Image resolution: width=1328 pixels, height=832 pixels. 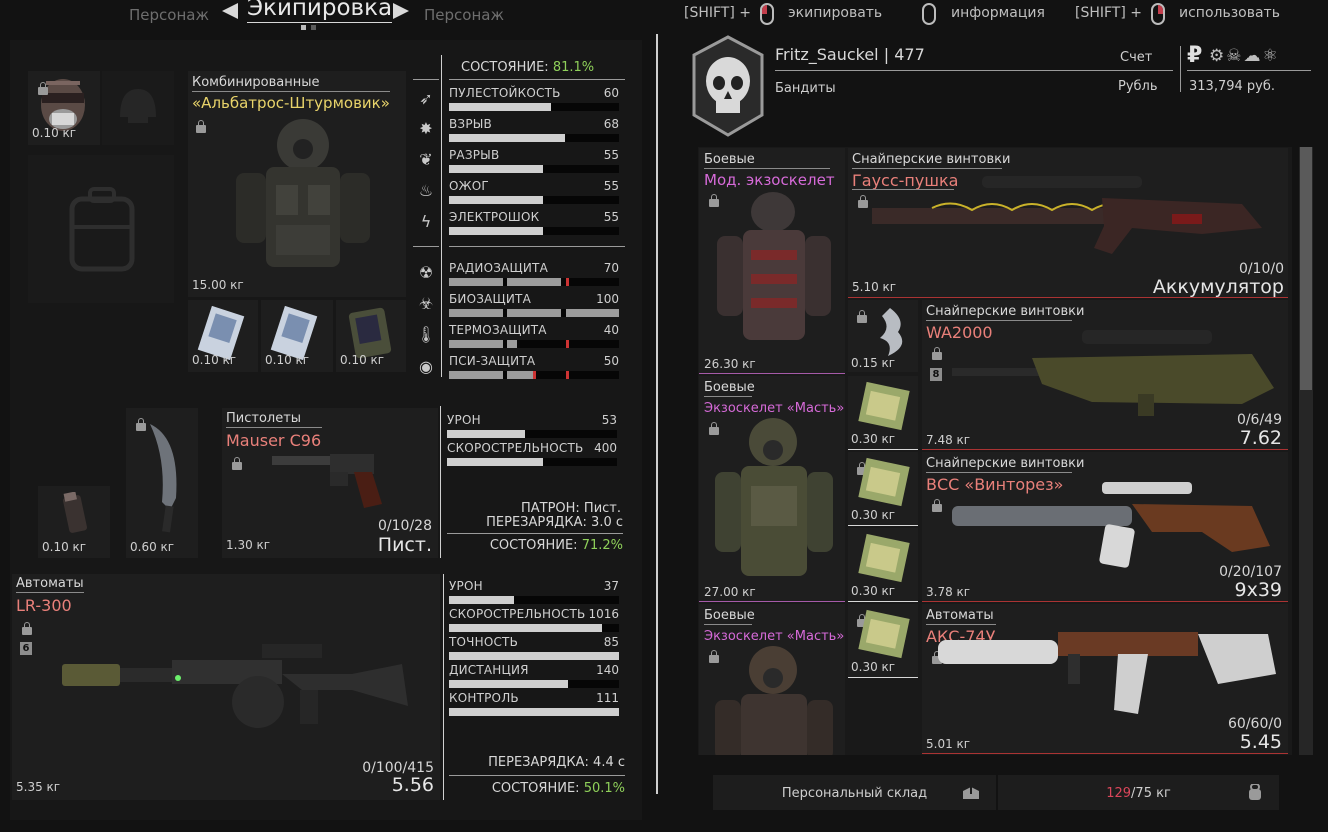 I want to click on item-weight: 5.10 кг, so click(x=874, y=287).